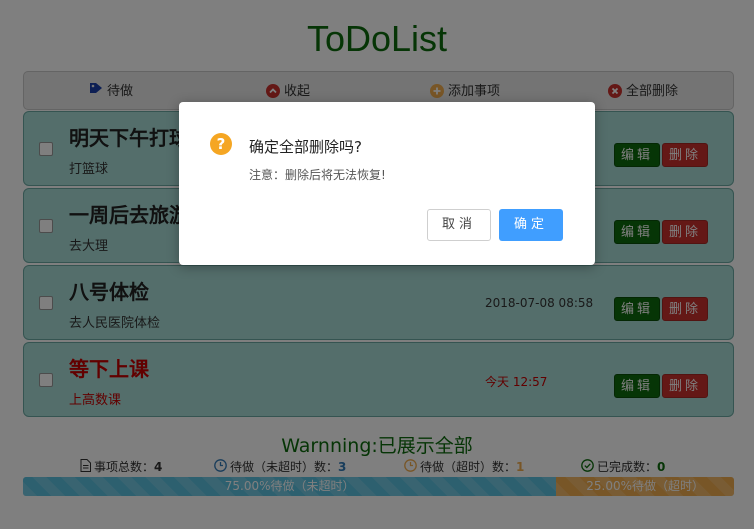 The width and height of the screenshot is (754, 529). Describe the element at coordinates (317, 175) in the screenshot. I see `dialog-note: 注意：删除后将无法恢复!` at that location.